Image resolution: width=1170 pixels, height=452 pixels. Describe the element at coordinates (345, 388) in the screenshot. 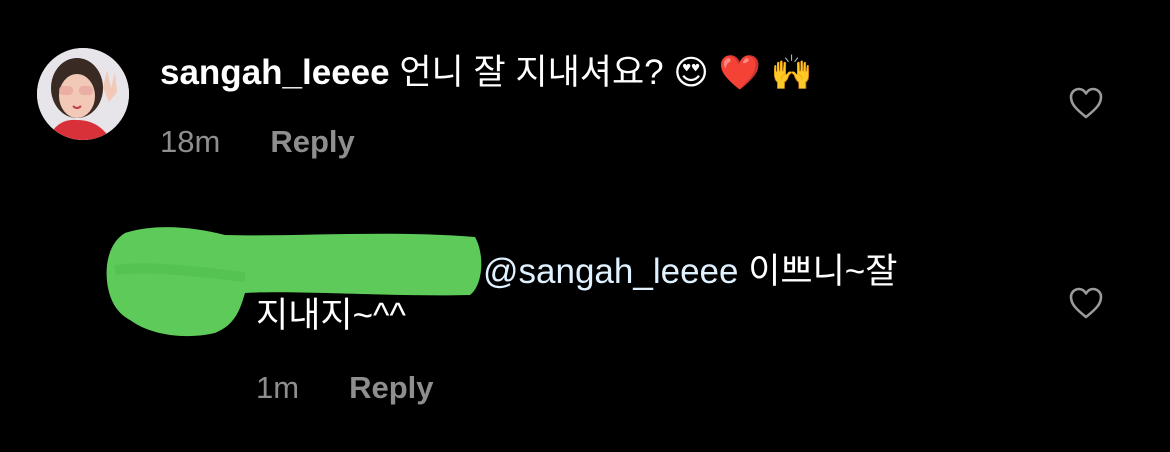

I see `reply-meta: 1m Reply` at that location.